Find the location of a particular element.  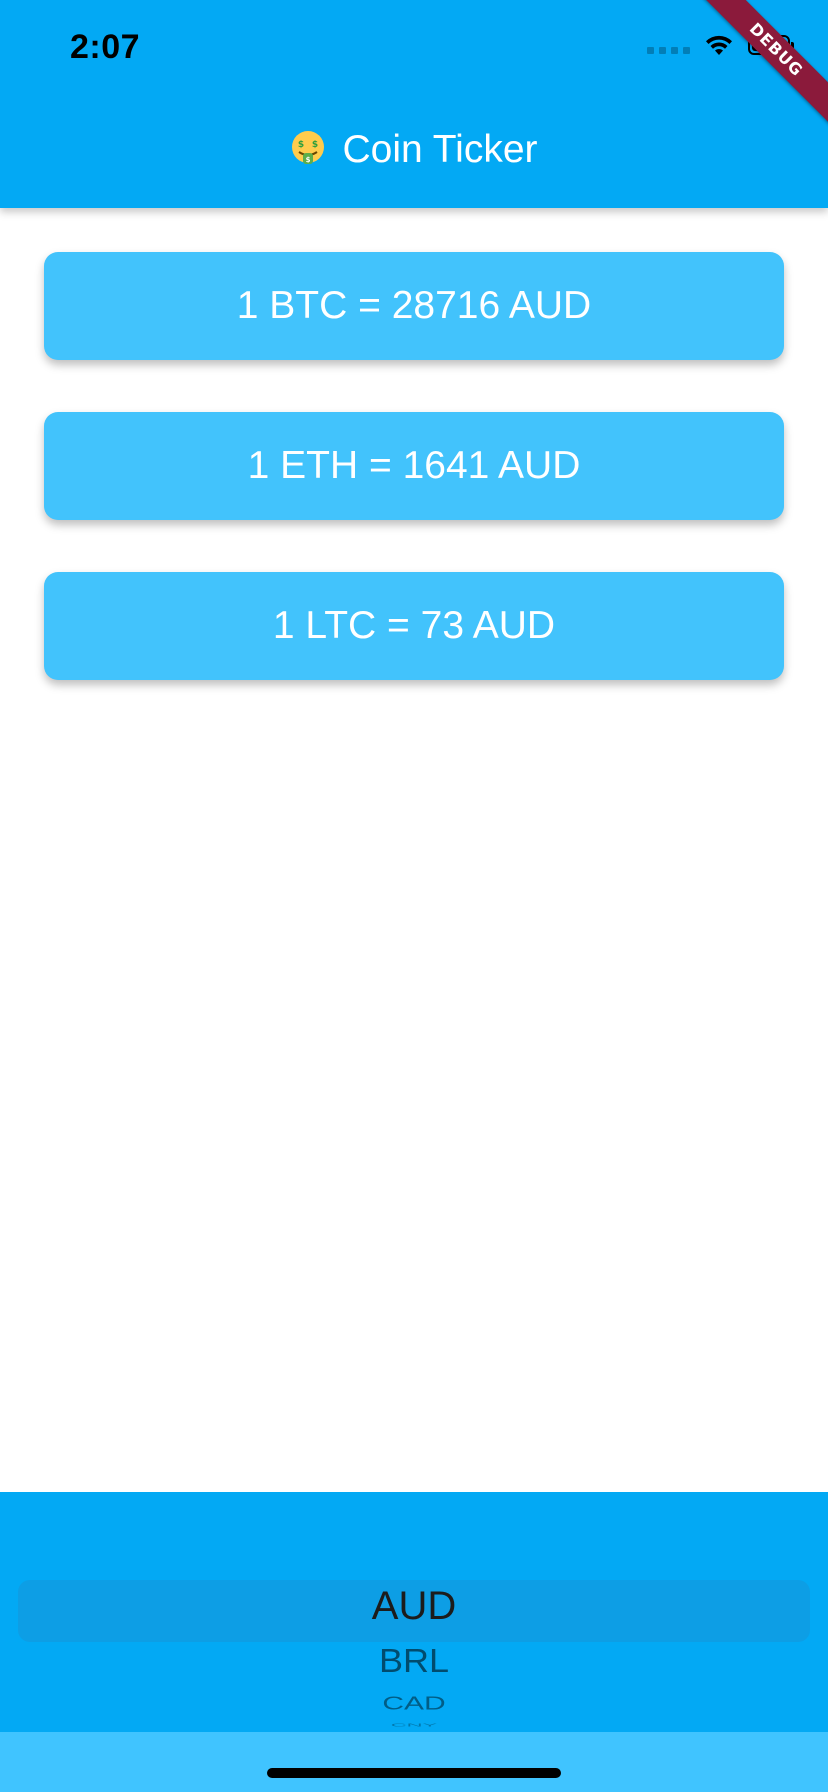

picker-item: CNY is located at coordinates (414, 1724).